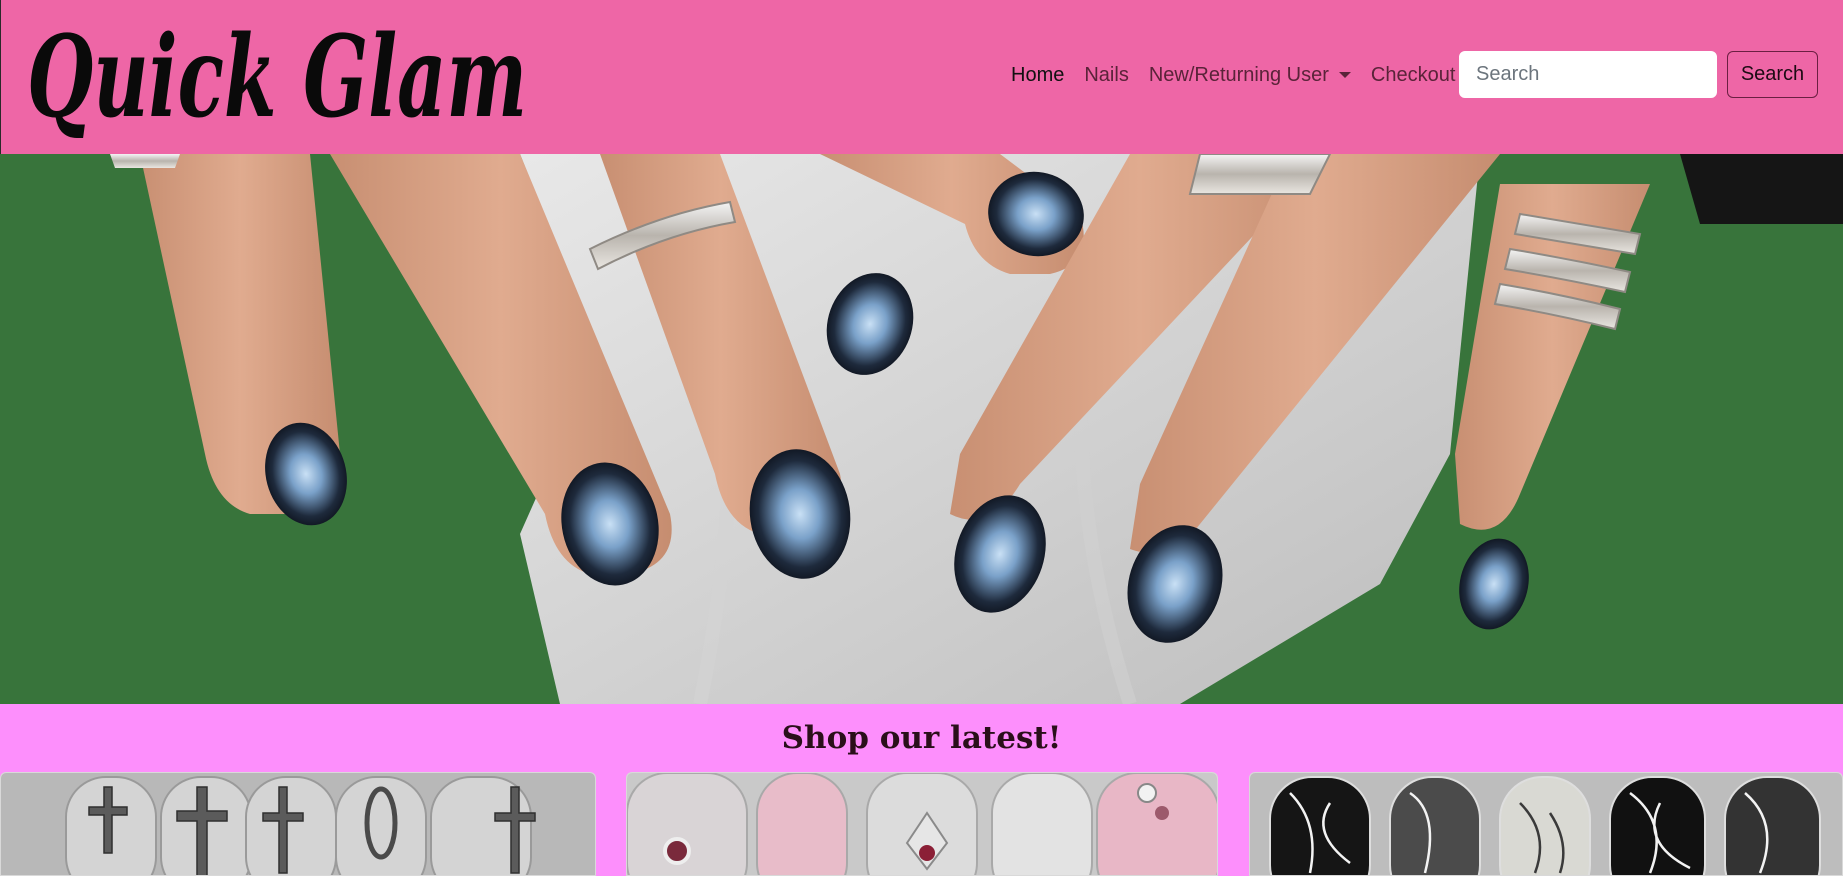 The image size is (1843, 876). I want to click on nav-home-link: Home, so click(1037, 75).